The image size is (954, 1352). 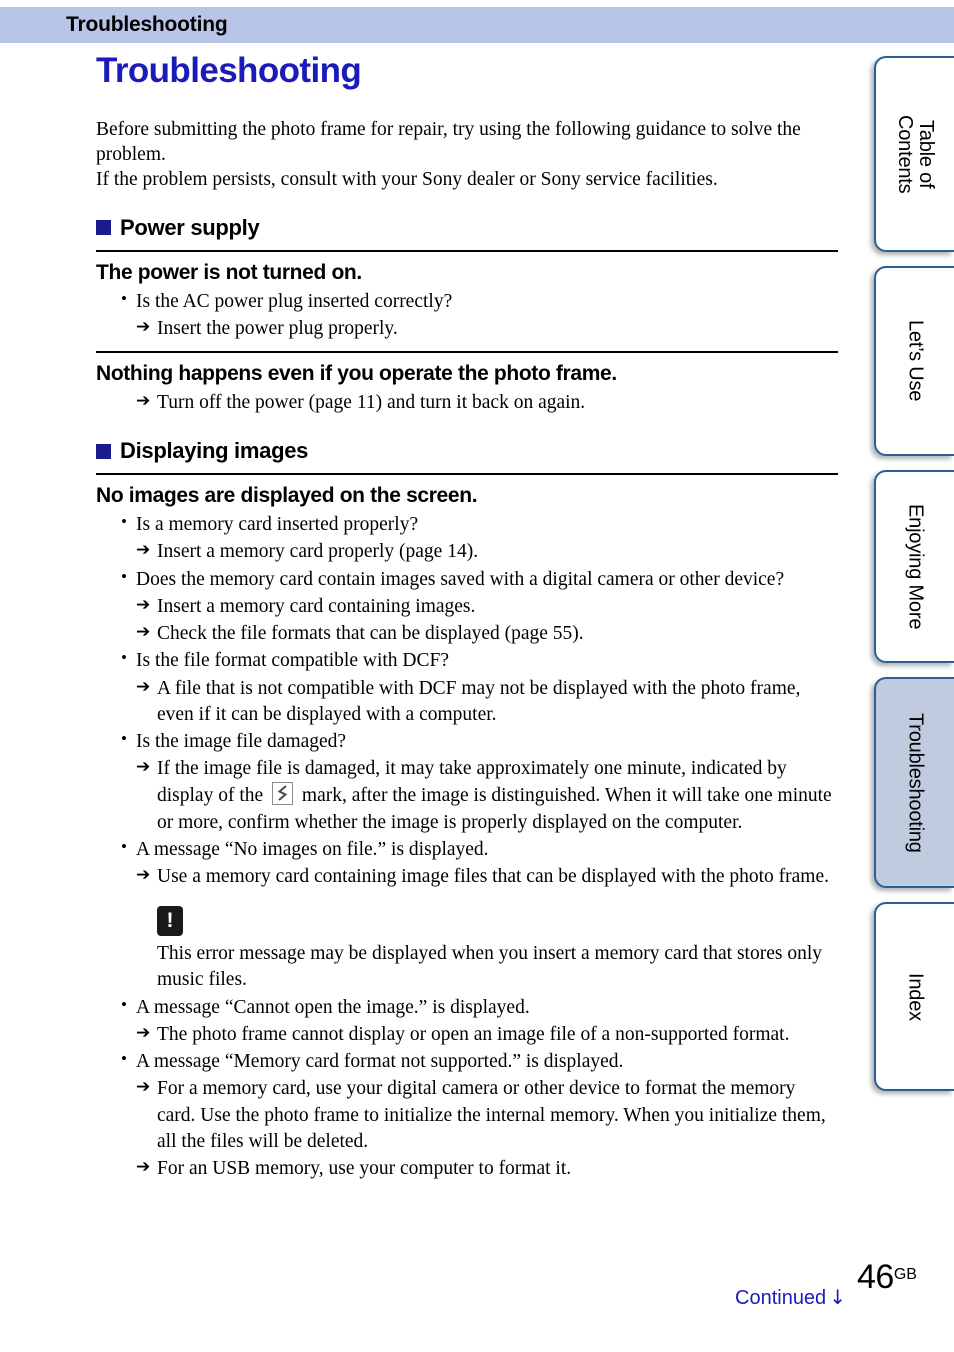 I want to click on symptom-bullet: Is the AC power plug inserted correctly?, so click(x=467, y=301).